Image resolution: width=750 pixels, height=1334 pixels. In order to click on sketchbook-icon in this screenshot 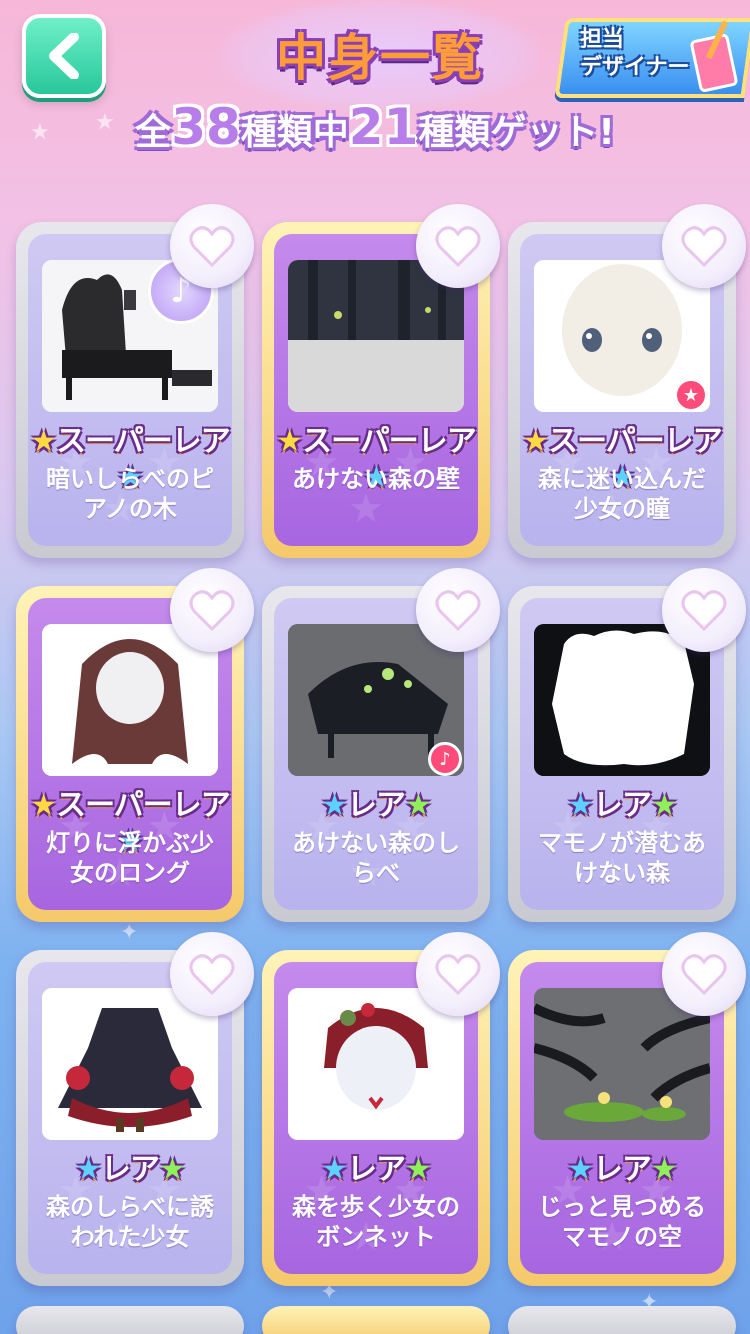, I will do `click(714, 56)`.